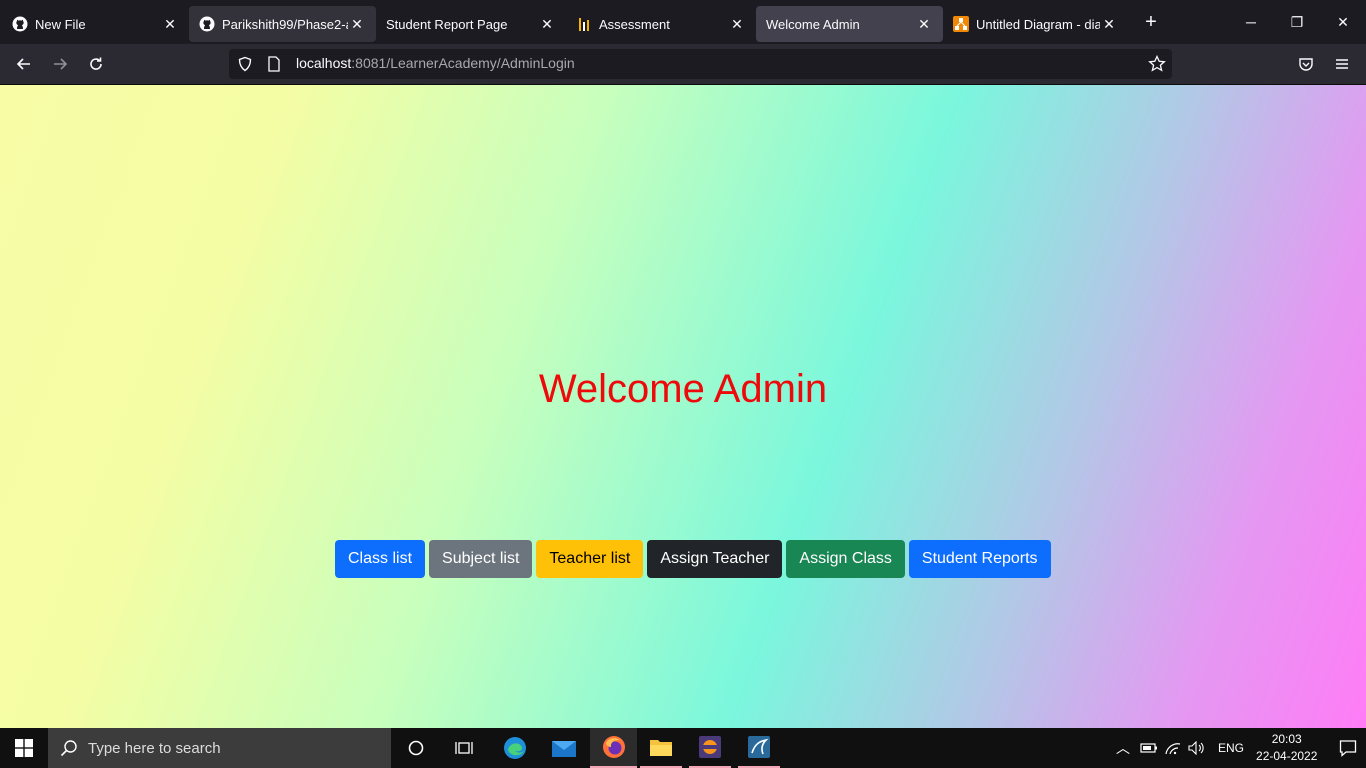 The width and height of the screenshot is (1366, 768). What do you see at coordinates (275, 64) in the screenshot?
I see `page-icon` at bounding box center [275, 64].